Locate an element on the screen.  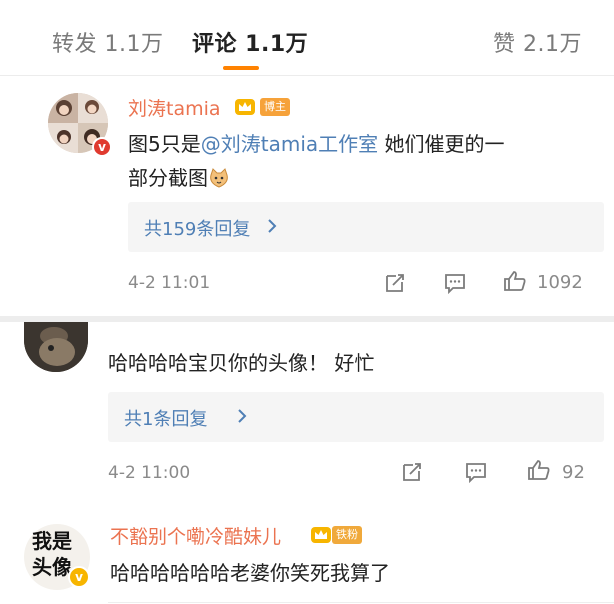
mention-link: @刘涛tamia工作室 is located at coordinates (289, 144).